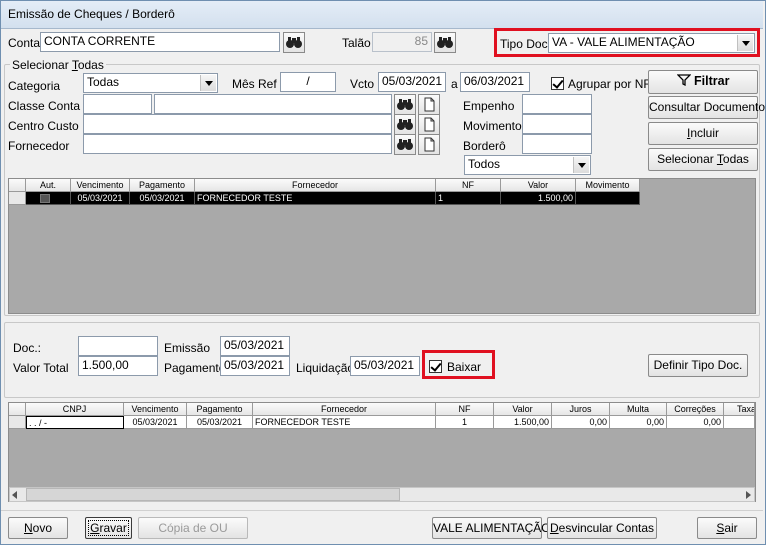  Describe the element at coordinates (17, 409) in the screenshot. I see `bottom-grid-indicator-header` at that location.